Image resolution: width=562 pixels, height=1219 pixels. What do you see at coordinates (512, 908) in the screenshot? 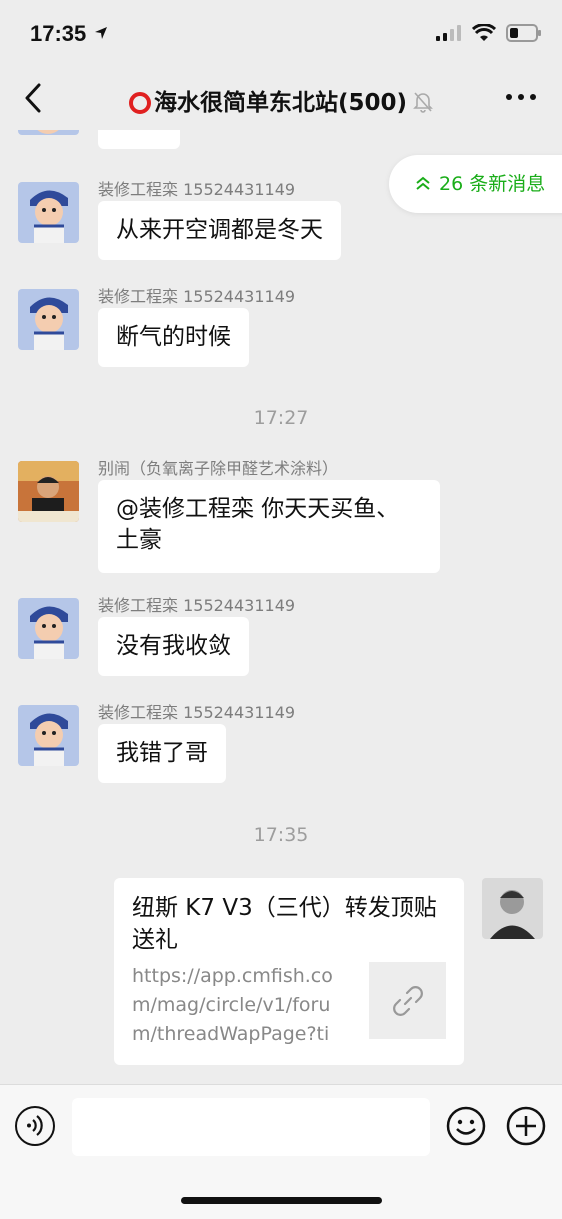
I see `my-avatar` at bounding box center [512, 908].